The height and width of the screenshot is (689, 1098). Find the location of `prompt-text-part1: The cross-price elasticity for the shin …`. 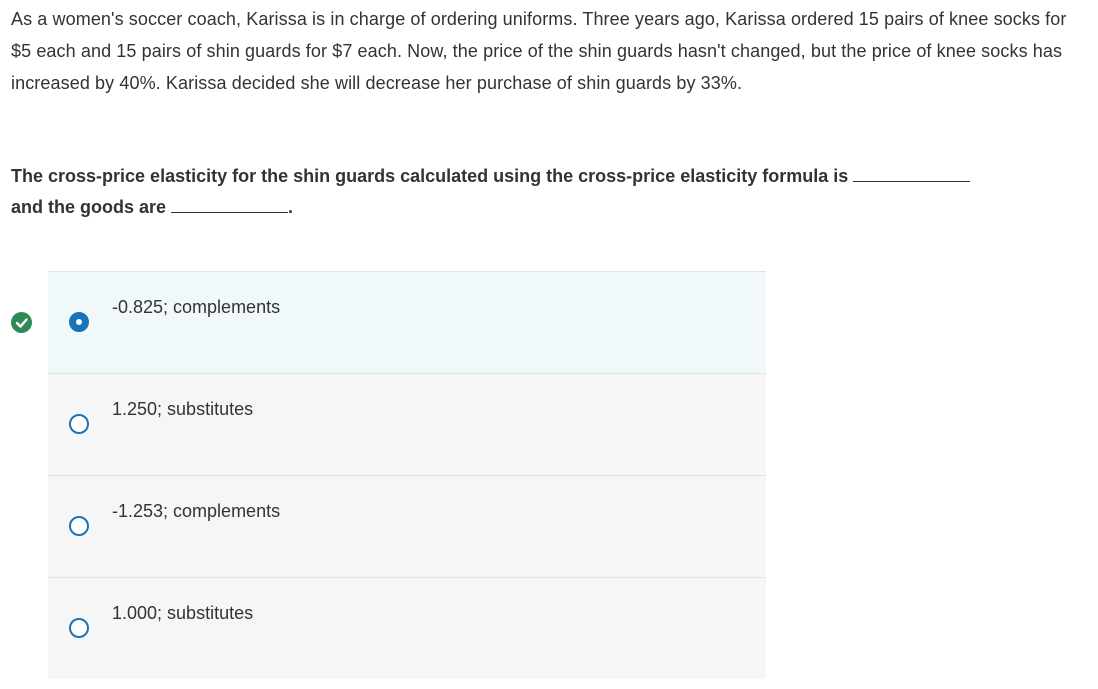

prompt-text-part1: The cross-price elasticity for the shin … is located at coordinates (430, 176).